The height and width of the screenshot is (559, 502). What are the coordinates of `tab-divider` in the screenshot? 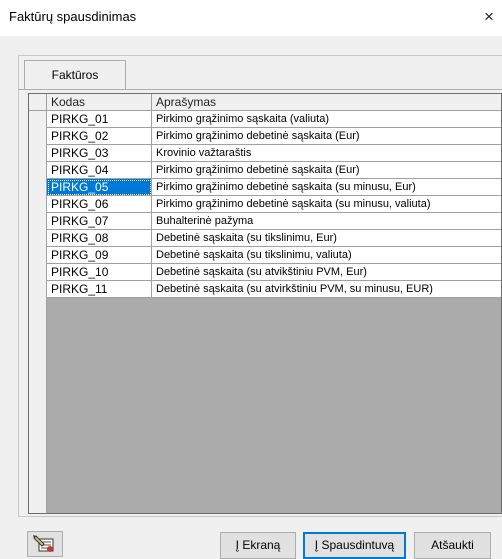 It's located at (260, 89).